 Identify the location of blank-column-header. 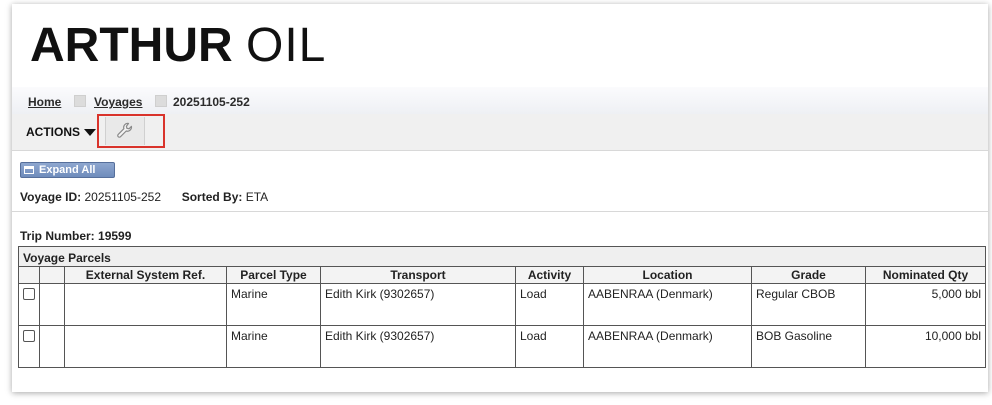
(52, 275).